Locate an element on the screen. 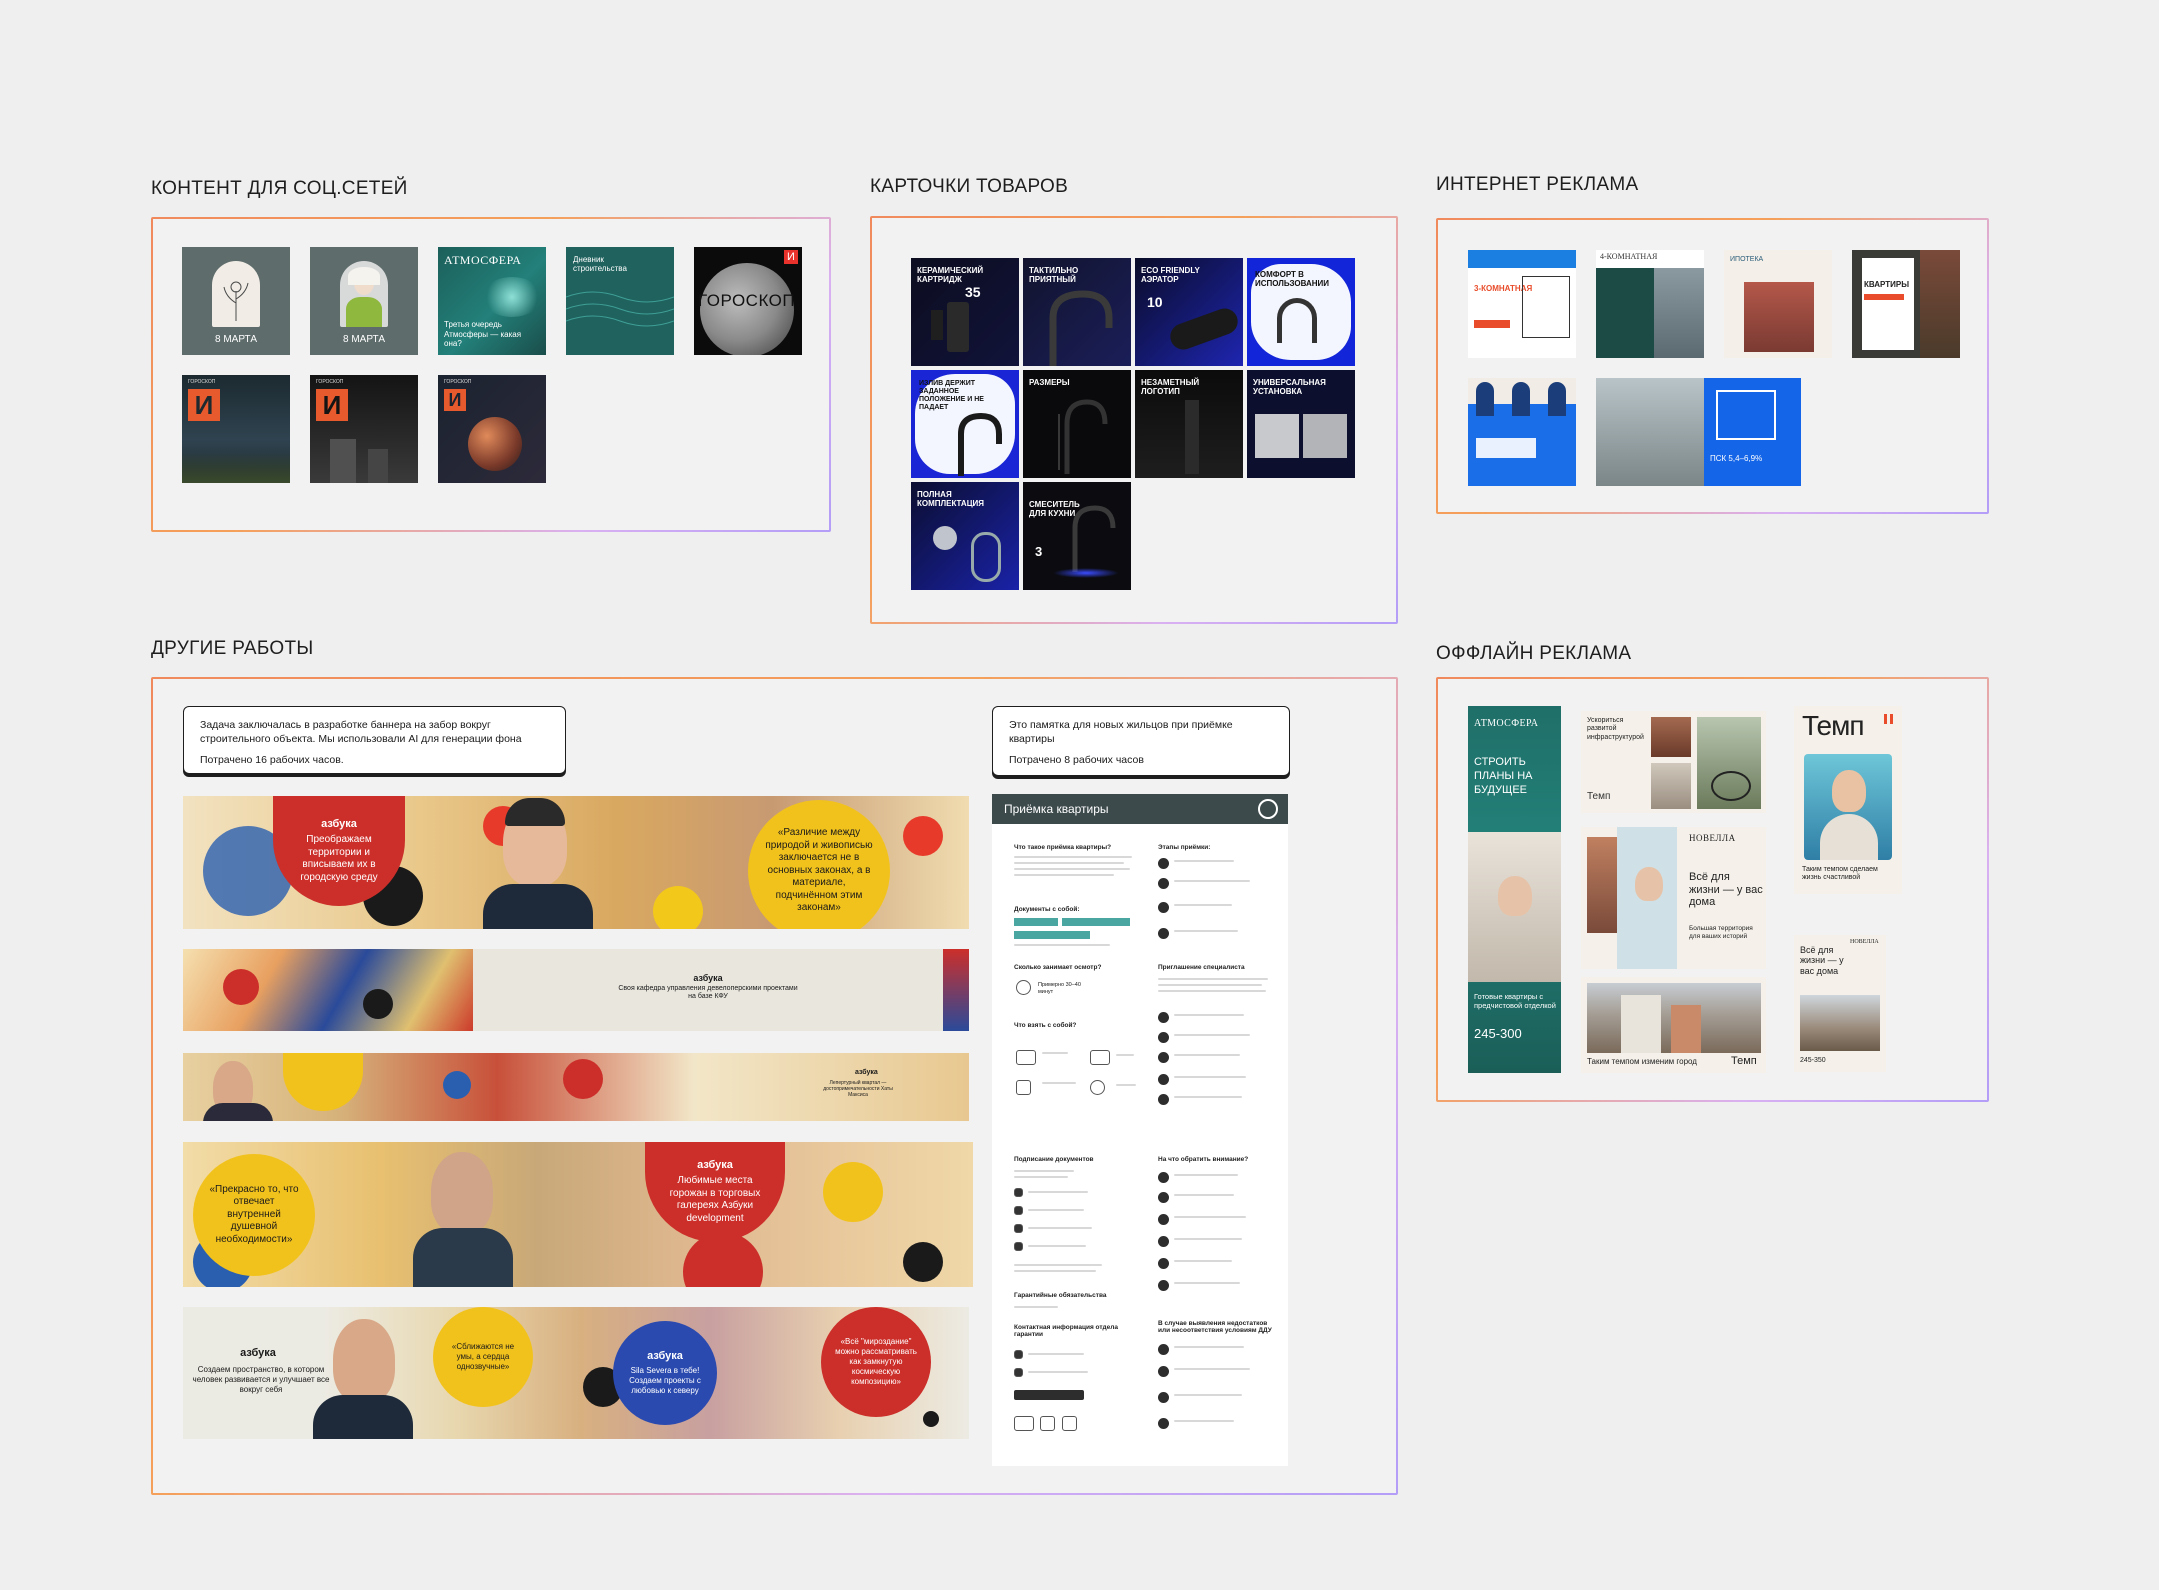 The height and width of the screenshot is (1590, 2159). card-title: ECO FRIENDLY АЭРАТОР is located at coordinates (1170, 275).